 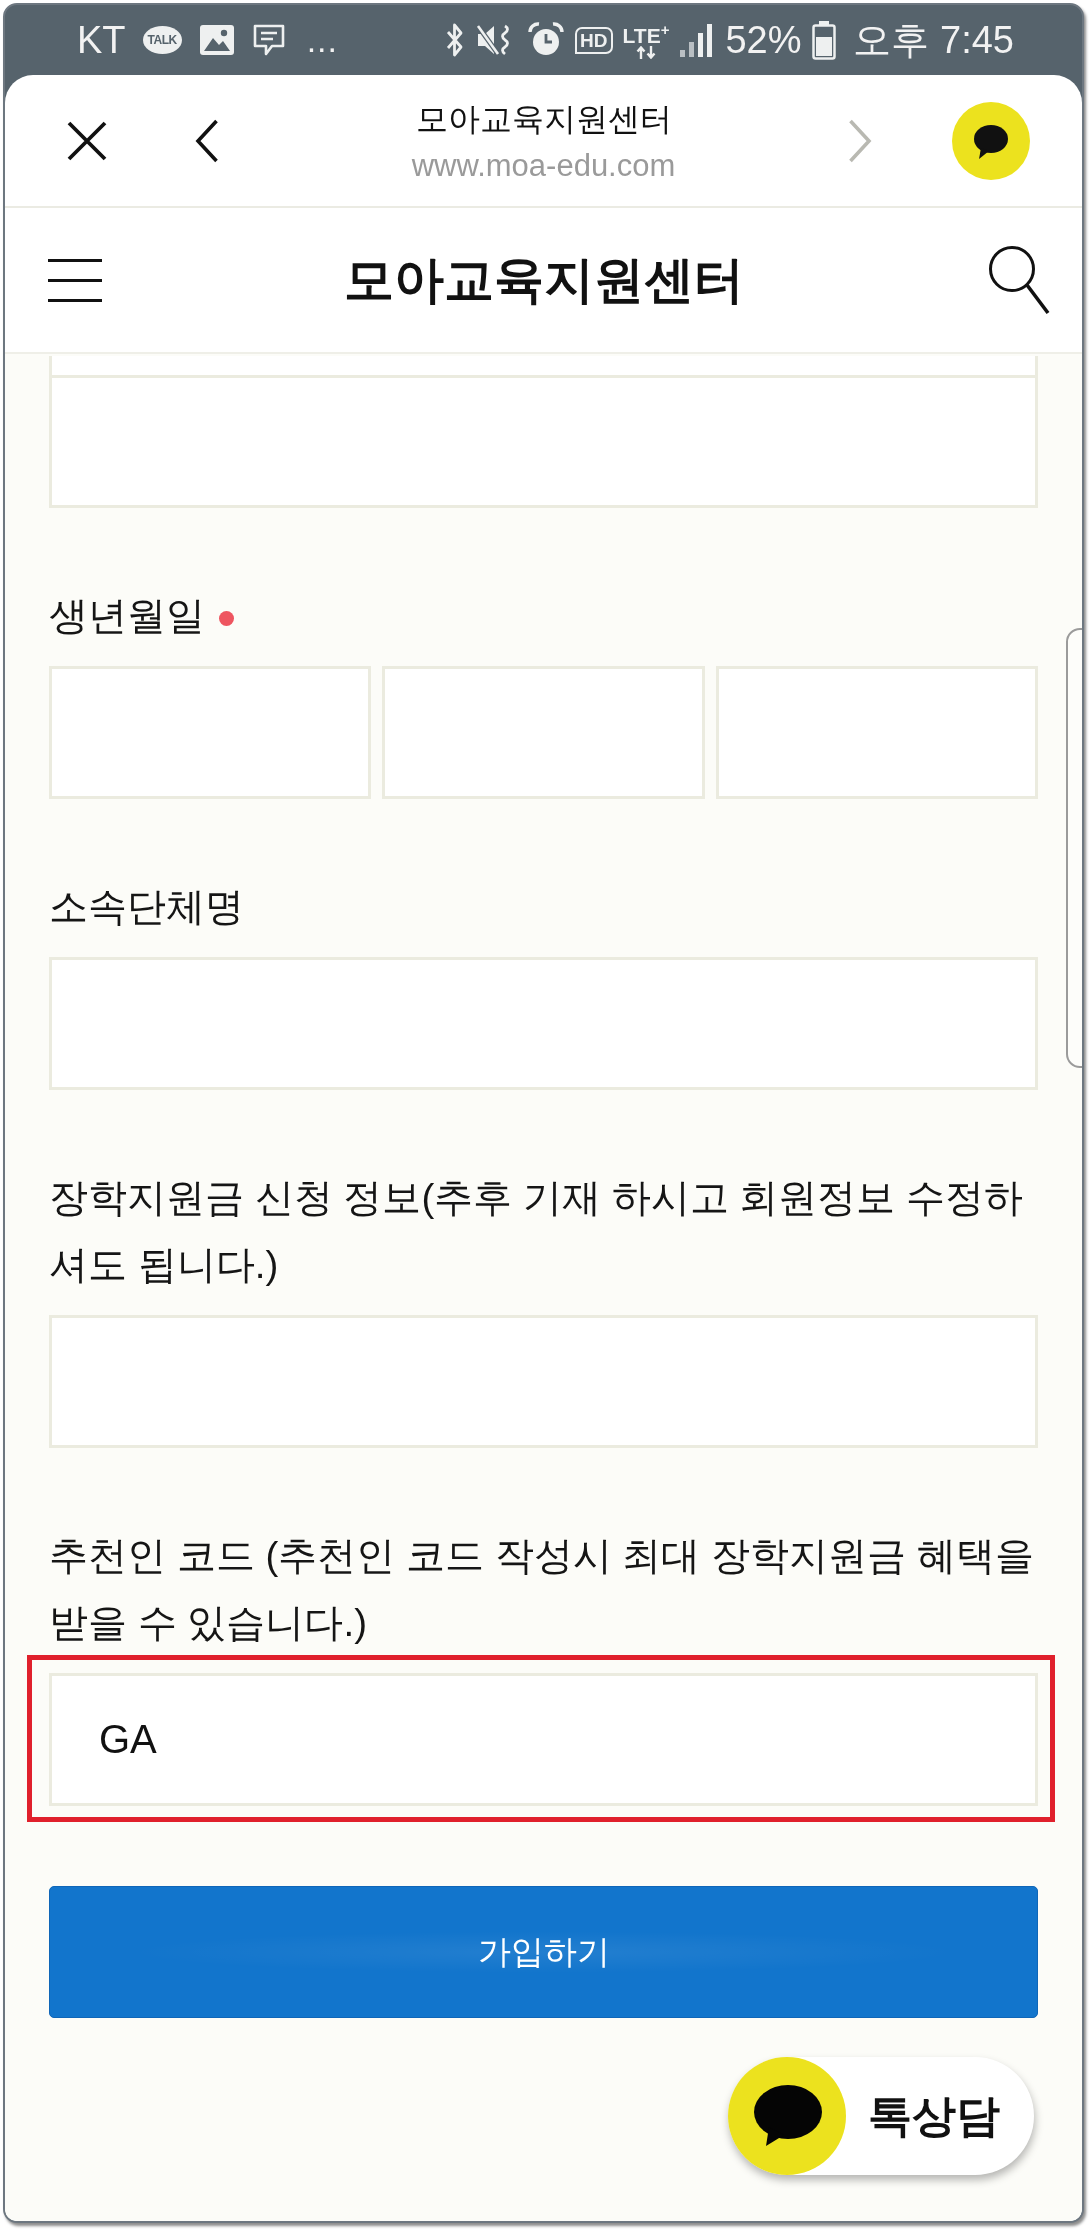 What do you see at coordinates (101, 40) in the screenshot?
I see `carrier-name: KT` at bounding box center [101, 40].